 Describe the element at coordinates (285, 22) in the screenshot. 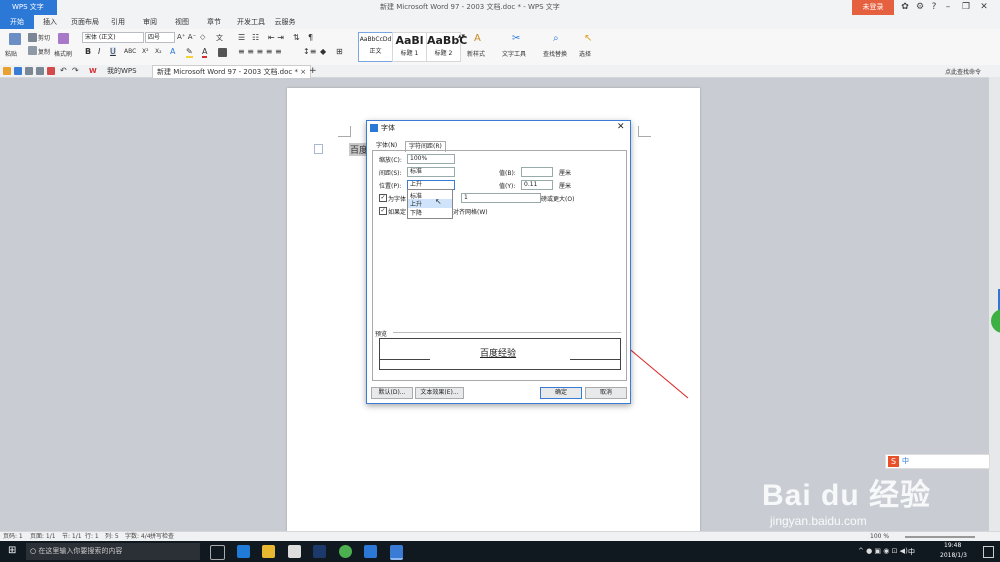

I see `tab-cloud: 云服务` at that location.